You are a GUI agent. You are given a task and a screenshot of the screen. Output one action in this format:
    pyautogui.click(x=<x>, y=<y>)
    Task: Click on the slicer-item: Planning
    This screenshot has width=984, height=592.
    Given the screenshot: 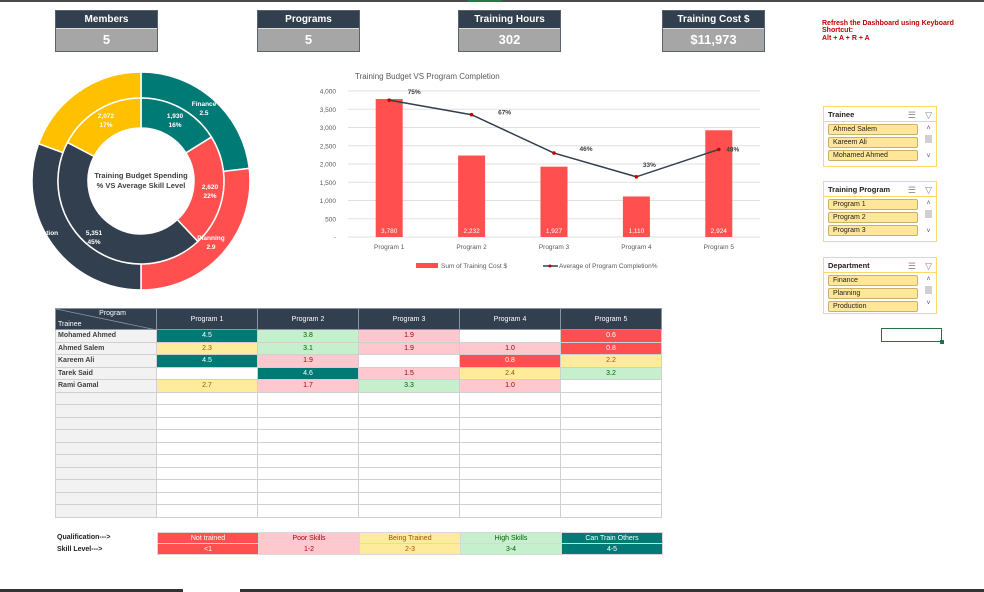 What is the action you would take?
    pyautogui.click(x=873, y=293)
    